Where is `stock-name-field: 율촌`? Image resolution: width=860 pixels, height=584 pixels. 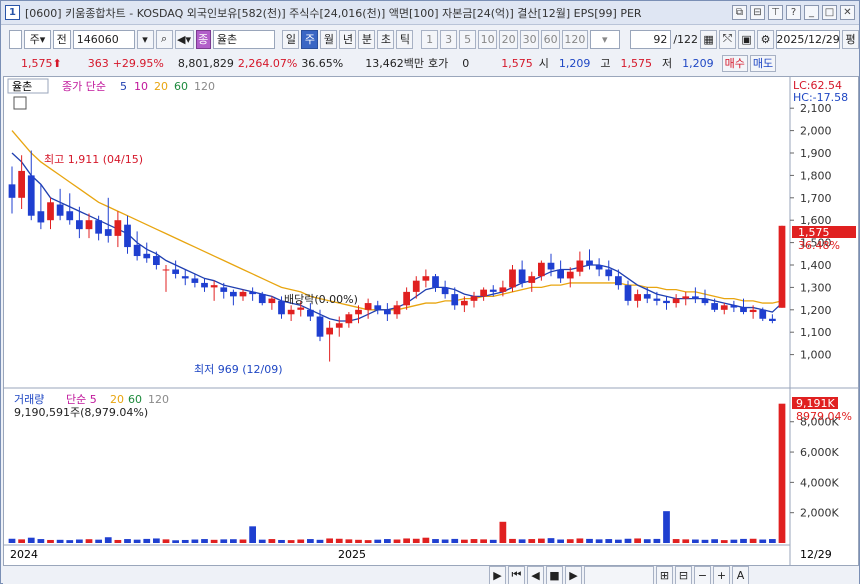
stock-name-field: 율촌 is located at coordinates (243, 39).